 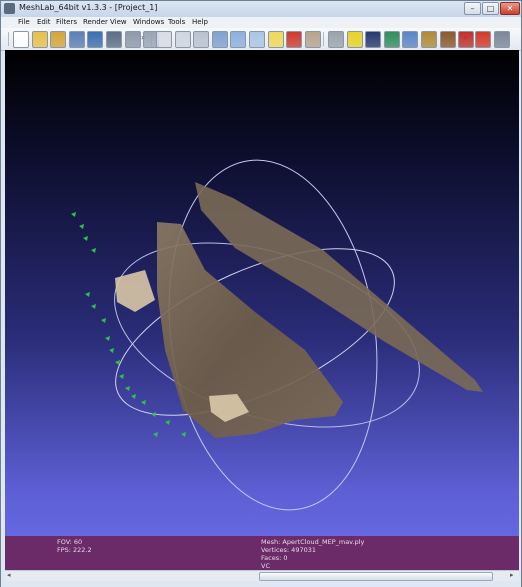 What do you see at coordinates (510, 8) in the screenshot?
I see `close-button: ✕` at bounding box center [510, 8].